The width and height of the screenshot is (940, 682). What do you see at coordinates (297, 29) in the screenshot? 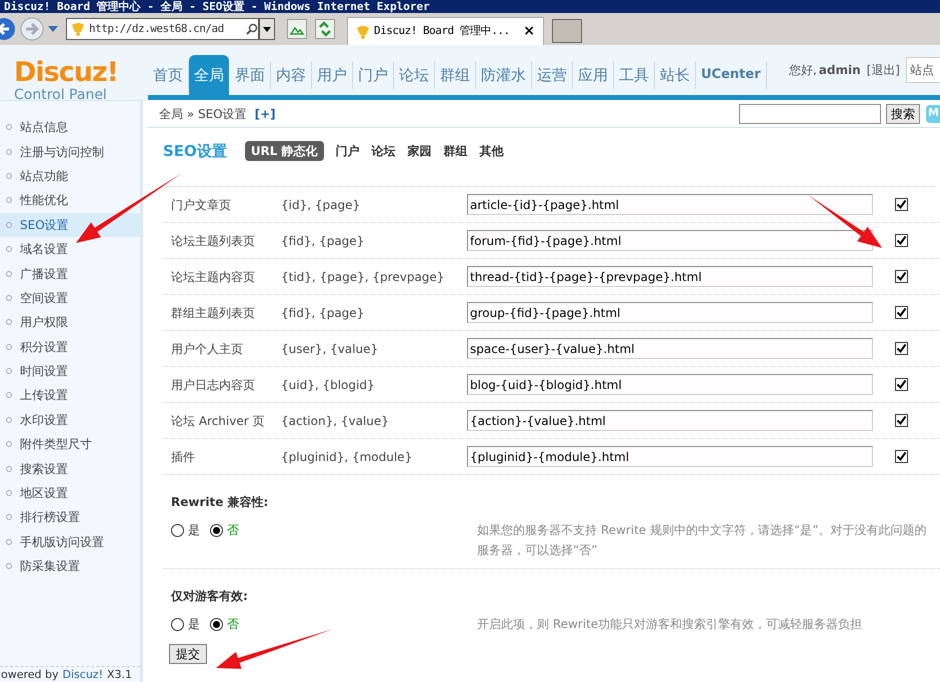
I see `image-icon` at bounding box center [297, 29].